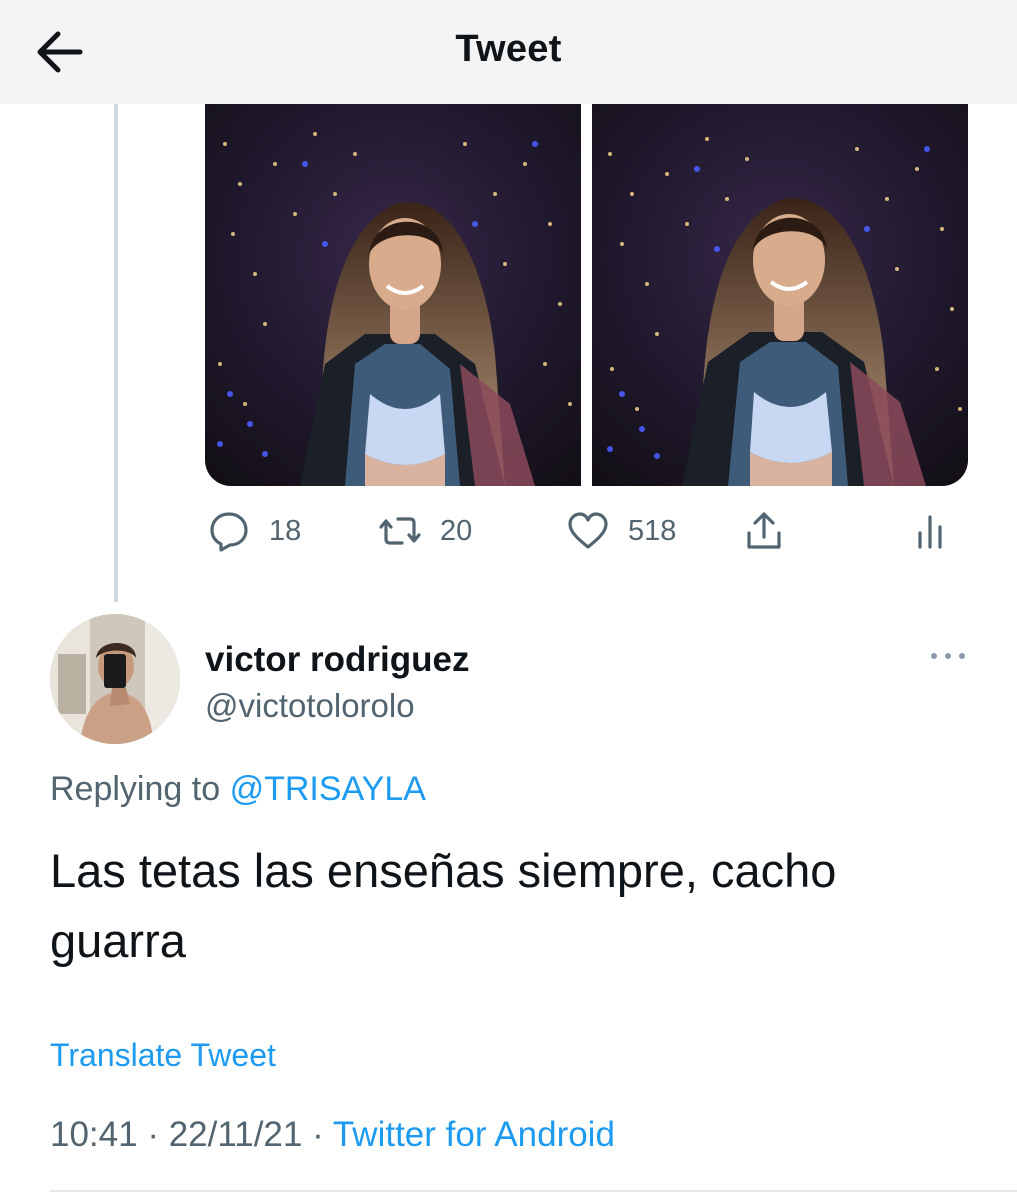 This screenshot has width=1017, height=1200. I want to click on avatar, so click(115, 679).